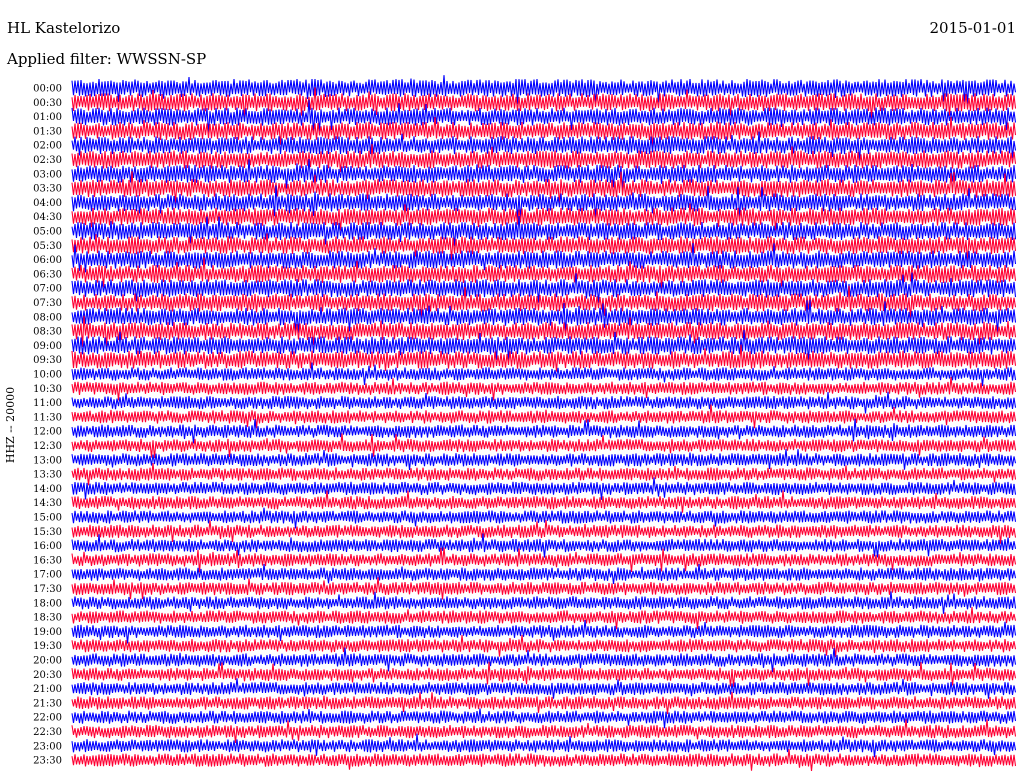  What do you see at coordinates (47, 661) in the screenshot?
I see `row-label: 20:00` at bounding box center [47, 661].